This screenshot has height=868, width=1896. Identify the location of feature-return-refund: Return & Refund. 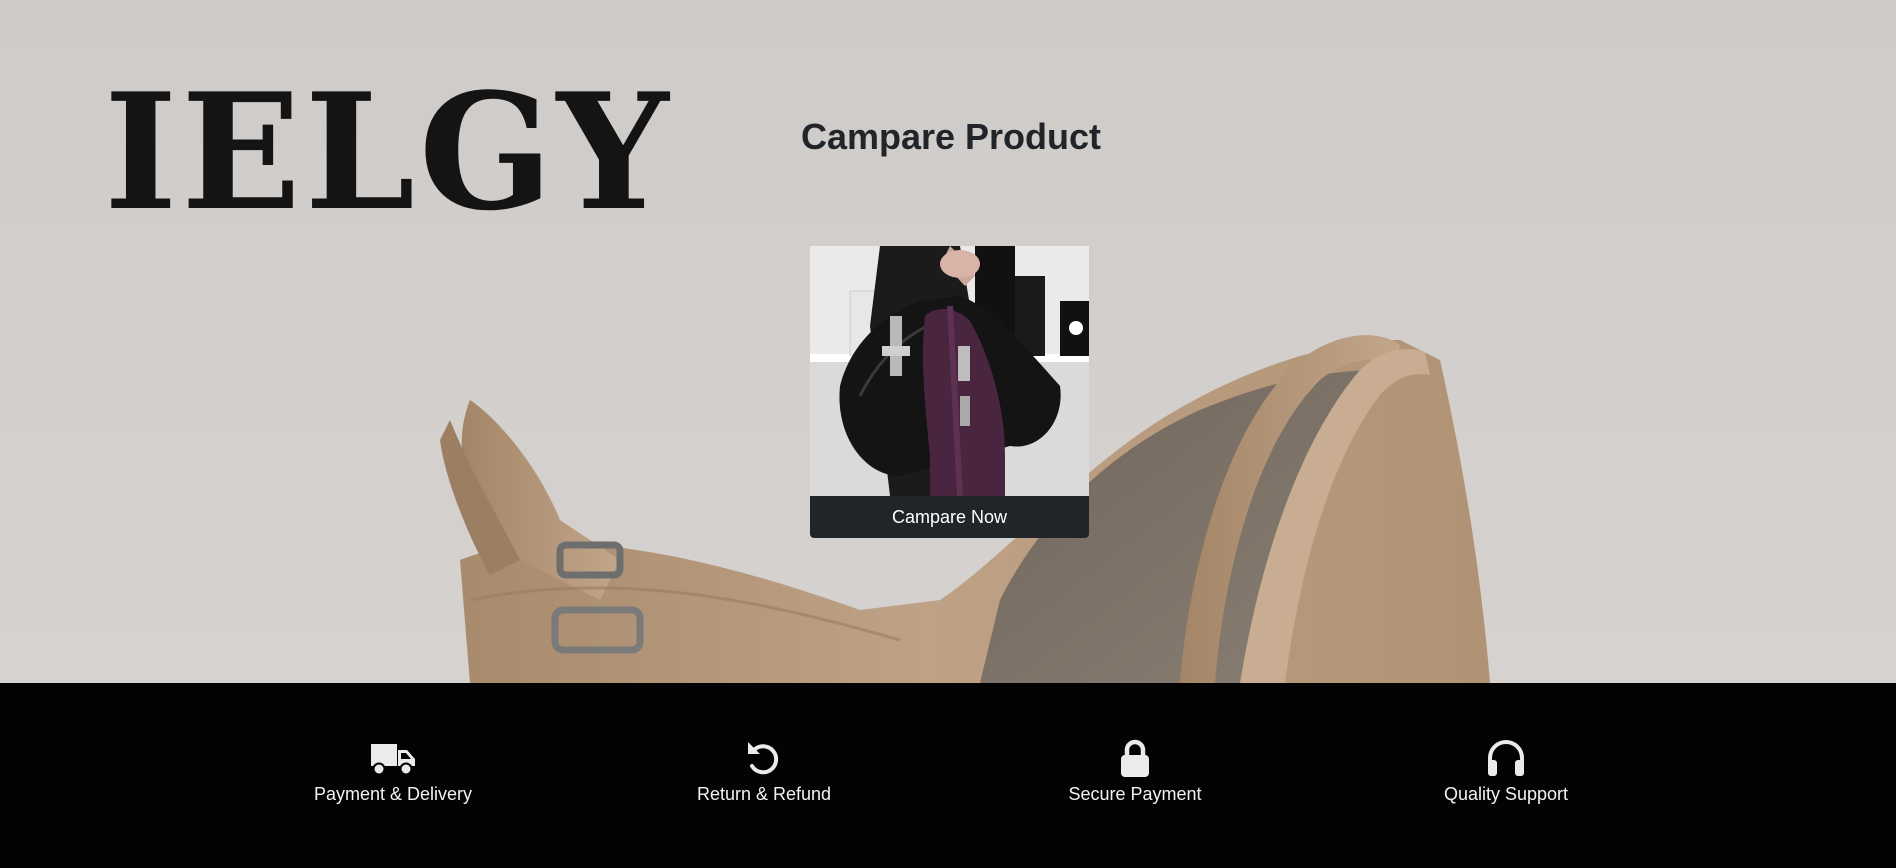
(764, 772).